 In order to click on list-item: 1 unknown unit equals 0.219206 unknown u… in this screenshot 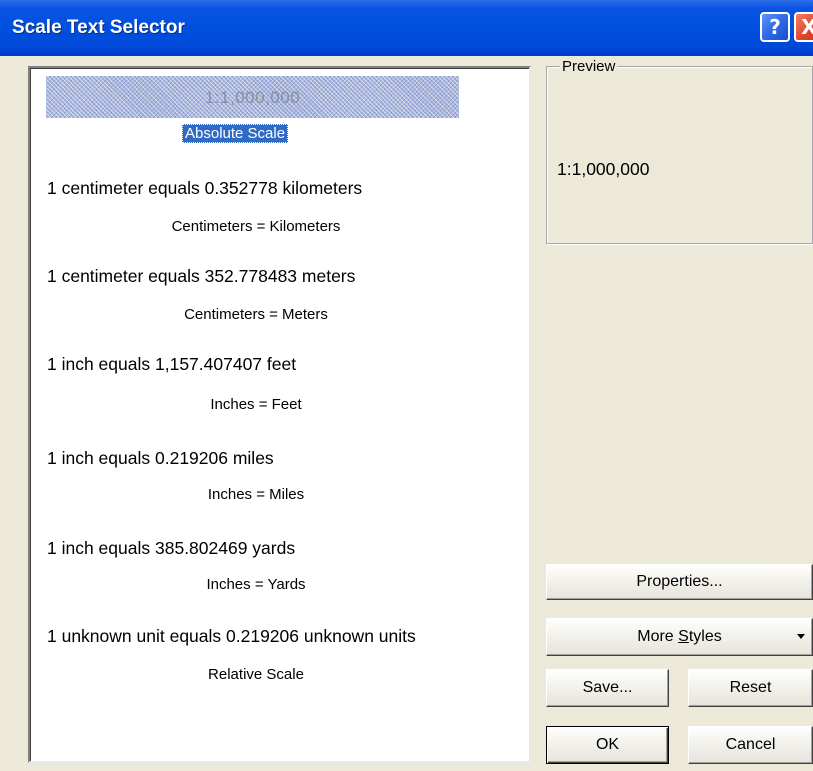, I will do `click(231, 636)`.